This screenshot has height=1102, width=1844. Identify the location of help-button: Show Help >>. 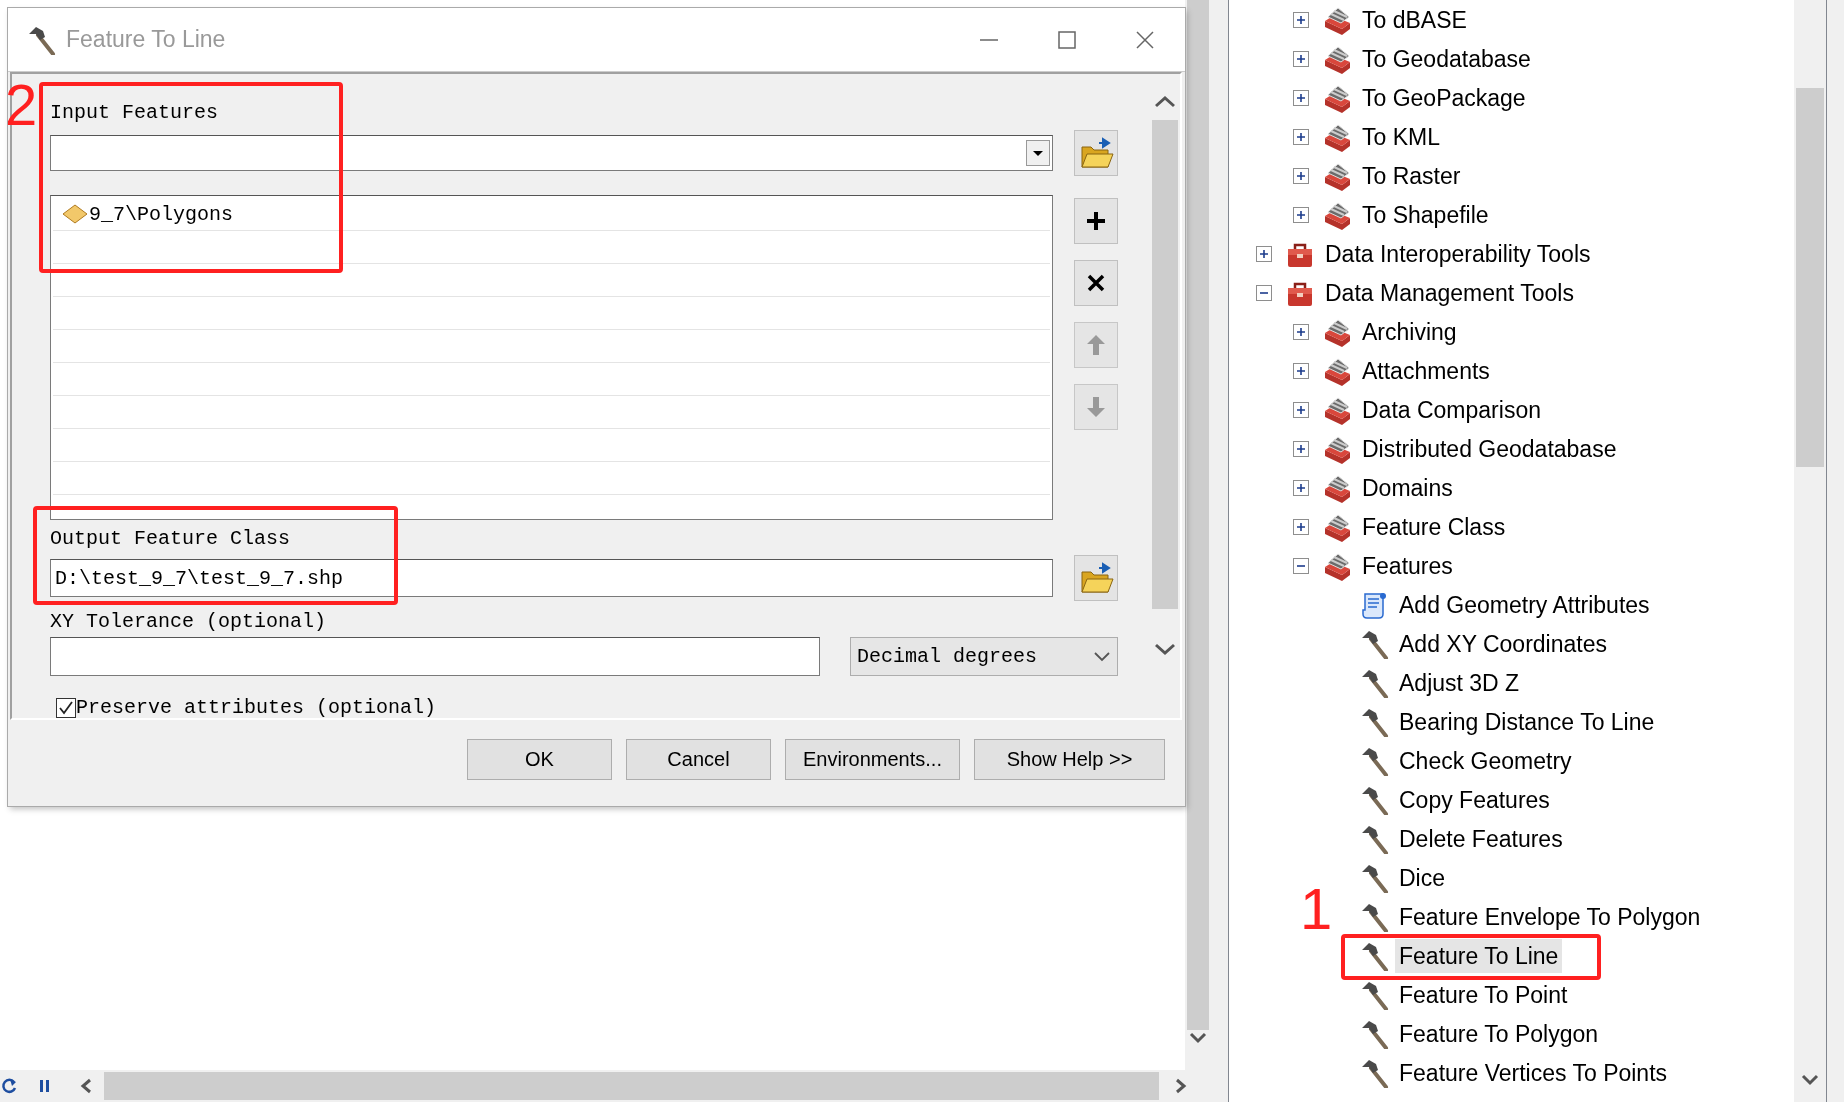
(1069, 759).